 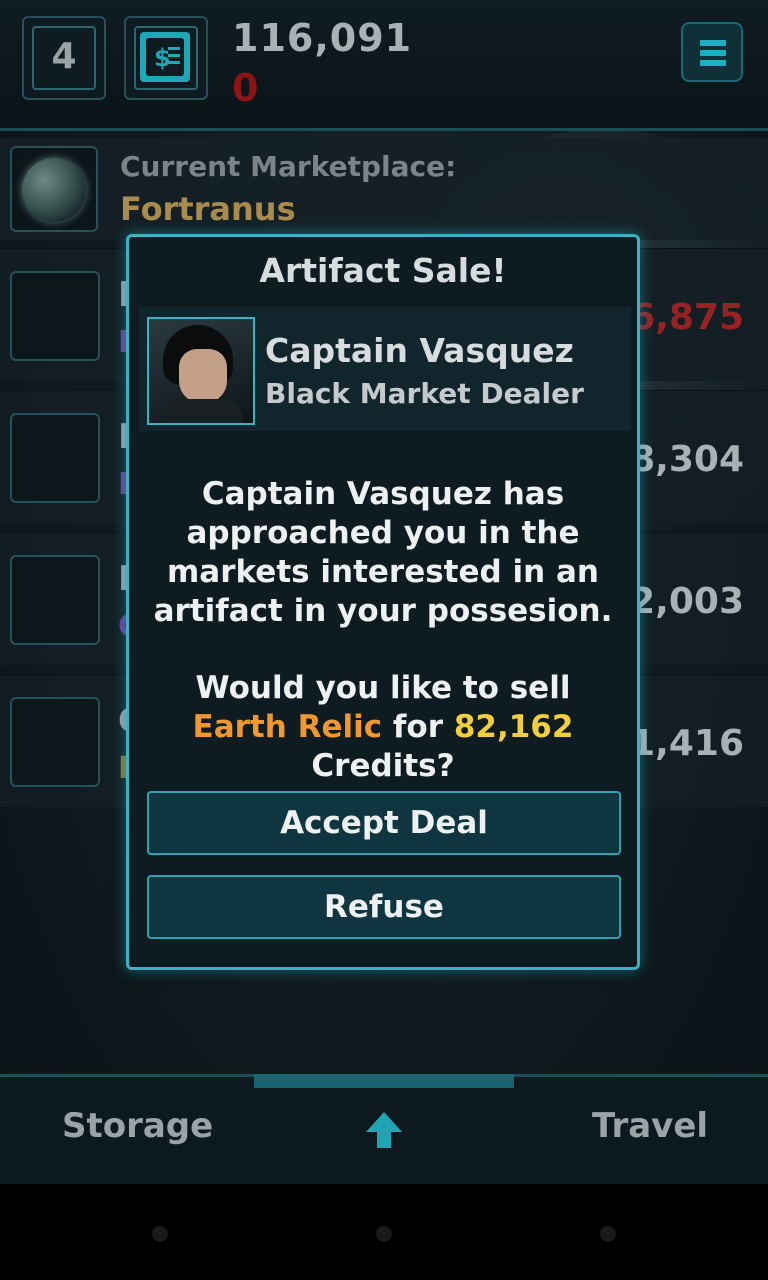 I want to click on level-badge: 4, so click(x=64, y=58).